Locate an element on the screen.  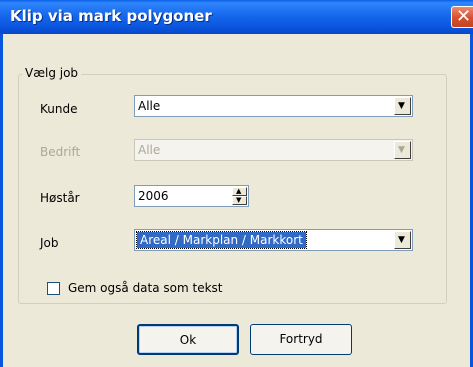
groupbox-legend: Vælg job is located at coordinates (52, 73).